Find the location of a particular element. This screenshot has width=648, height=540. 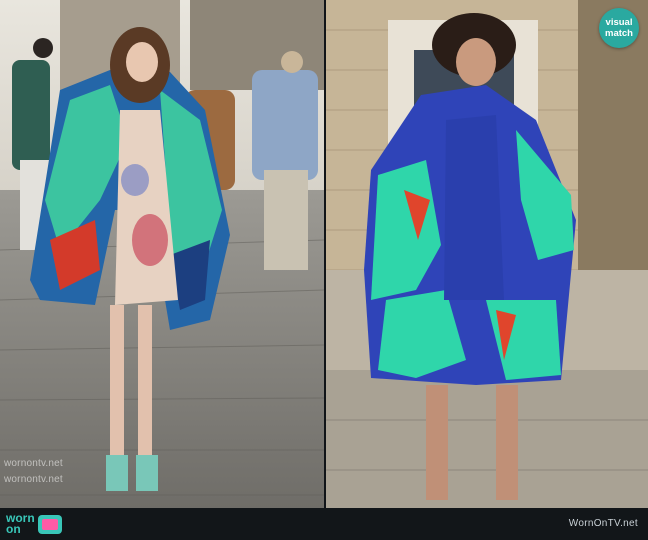

wornontv-logo: worn on is located at coordinates (34, 524).